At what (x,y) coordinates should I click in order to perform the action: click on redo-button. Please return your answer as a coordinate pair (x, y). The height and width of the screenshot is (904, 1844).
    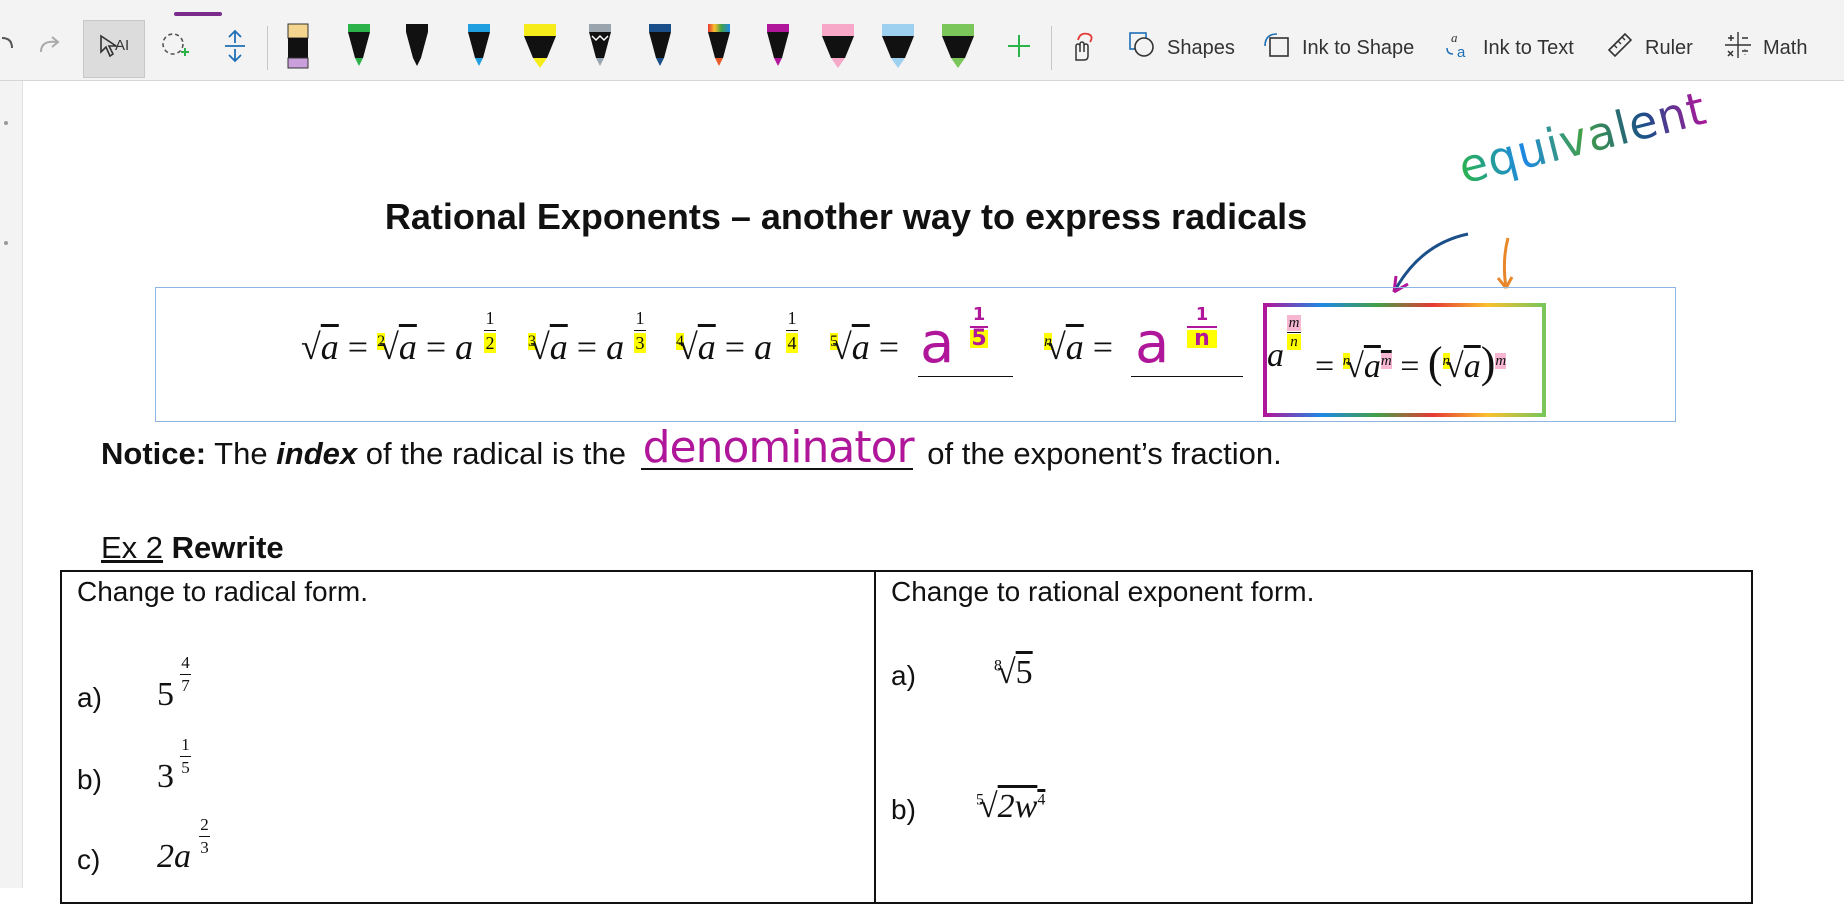
    Looking at the image, I should click on (51, 48).